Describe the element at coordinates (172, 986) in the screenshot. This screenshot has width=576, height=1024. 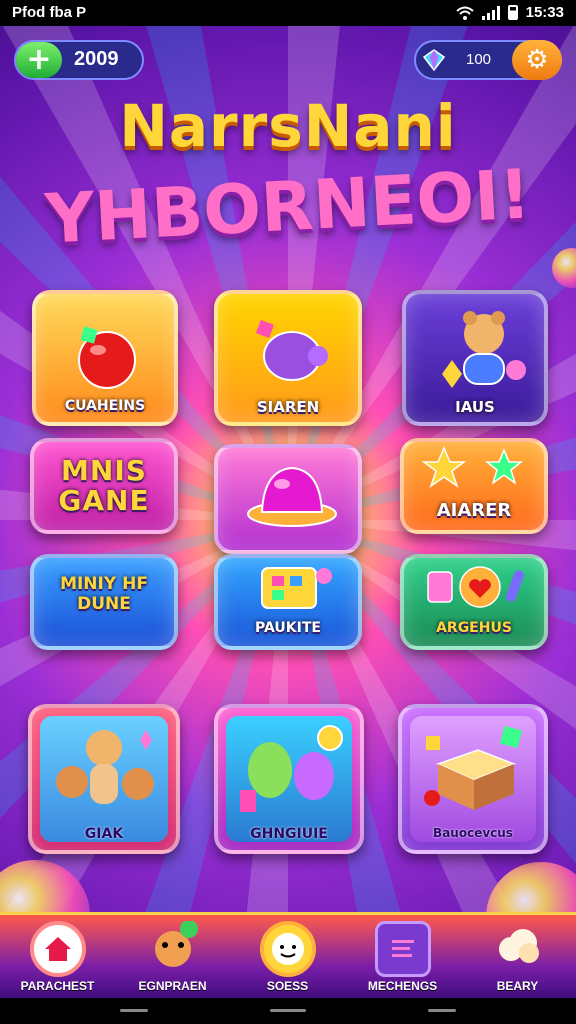
I see `nav-label: EGNPRAEN` at that location.